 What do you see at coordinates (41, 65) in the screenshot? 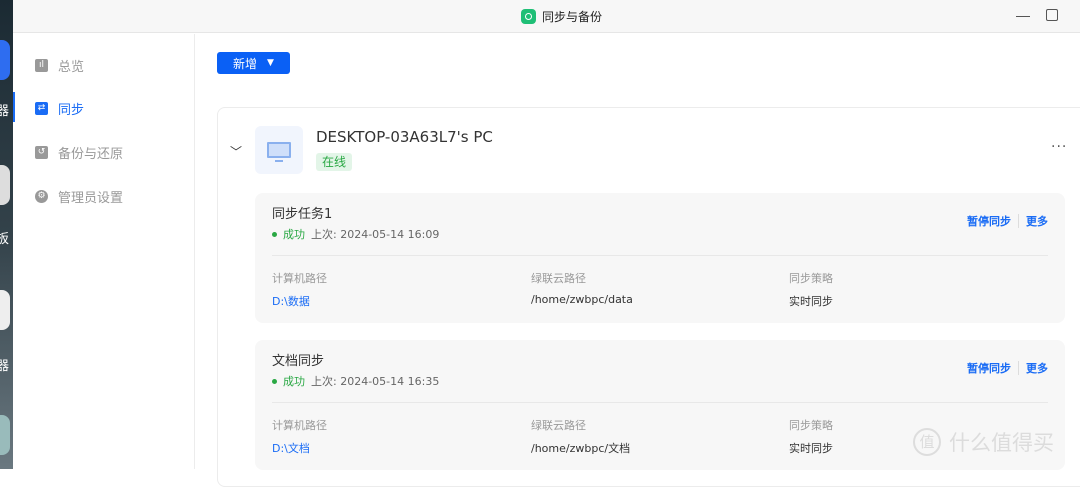
I see `chart-icon: ıl` at bounding box center [41, 65].